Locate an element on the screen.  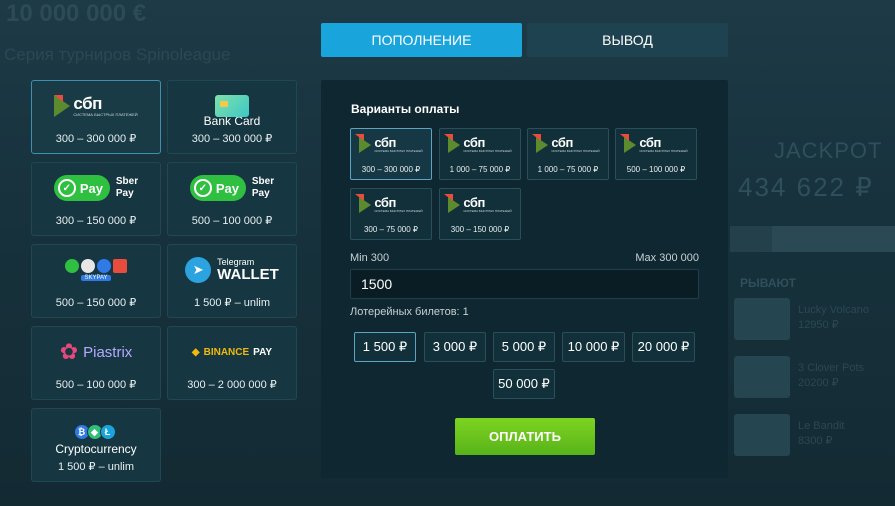
method-binance-pay: ◆ BINANCE PAY 300 – 2 000 000 ₽ is located at coordinates (232, 363).